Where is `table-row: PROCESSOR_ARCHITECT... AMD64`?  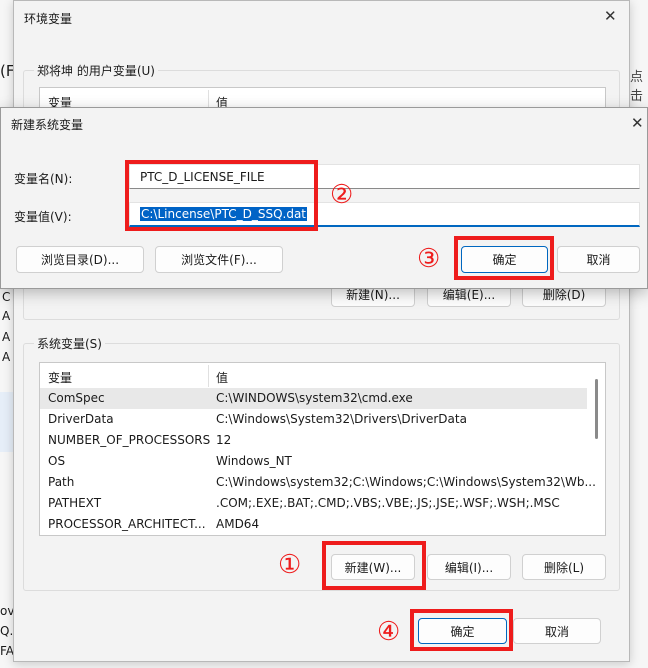 table-row: PROCESSOR_ARCHITECT... AMD64 is located at coordinates (322, 524).